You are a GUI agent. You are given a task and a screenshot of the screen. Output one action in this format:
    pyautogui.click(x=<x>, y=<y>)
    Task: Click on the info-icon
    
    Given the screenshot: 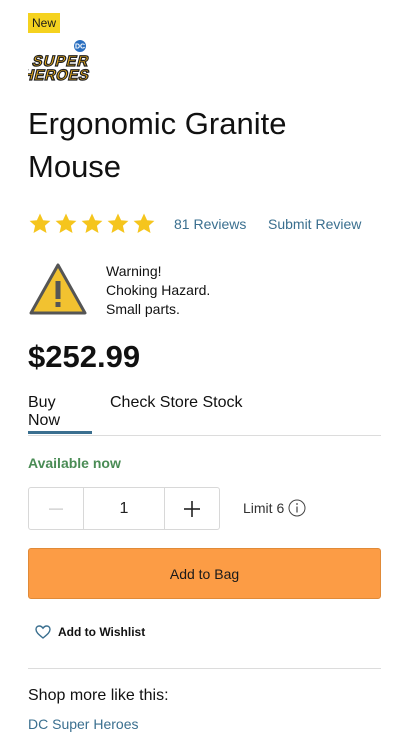 What is the action you would take?
    pyautogui.click(x=297, y=508)
    